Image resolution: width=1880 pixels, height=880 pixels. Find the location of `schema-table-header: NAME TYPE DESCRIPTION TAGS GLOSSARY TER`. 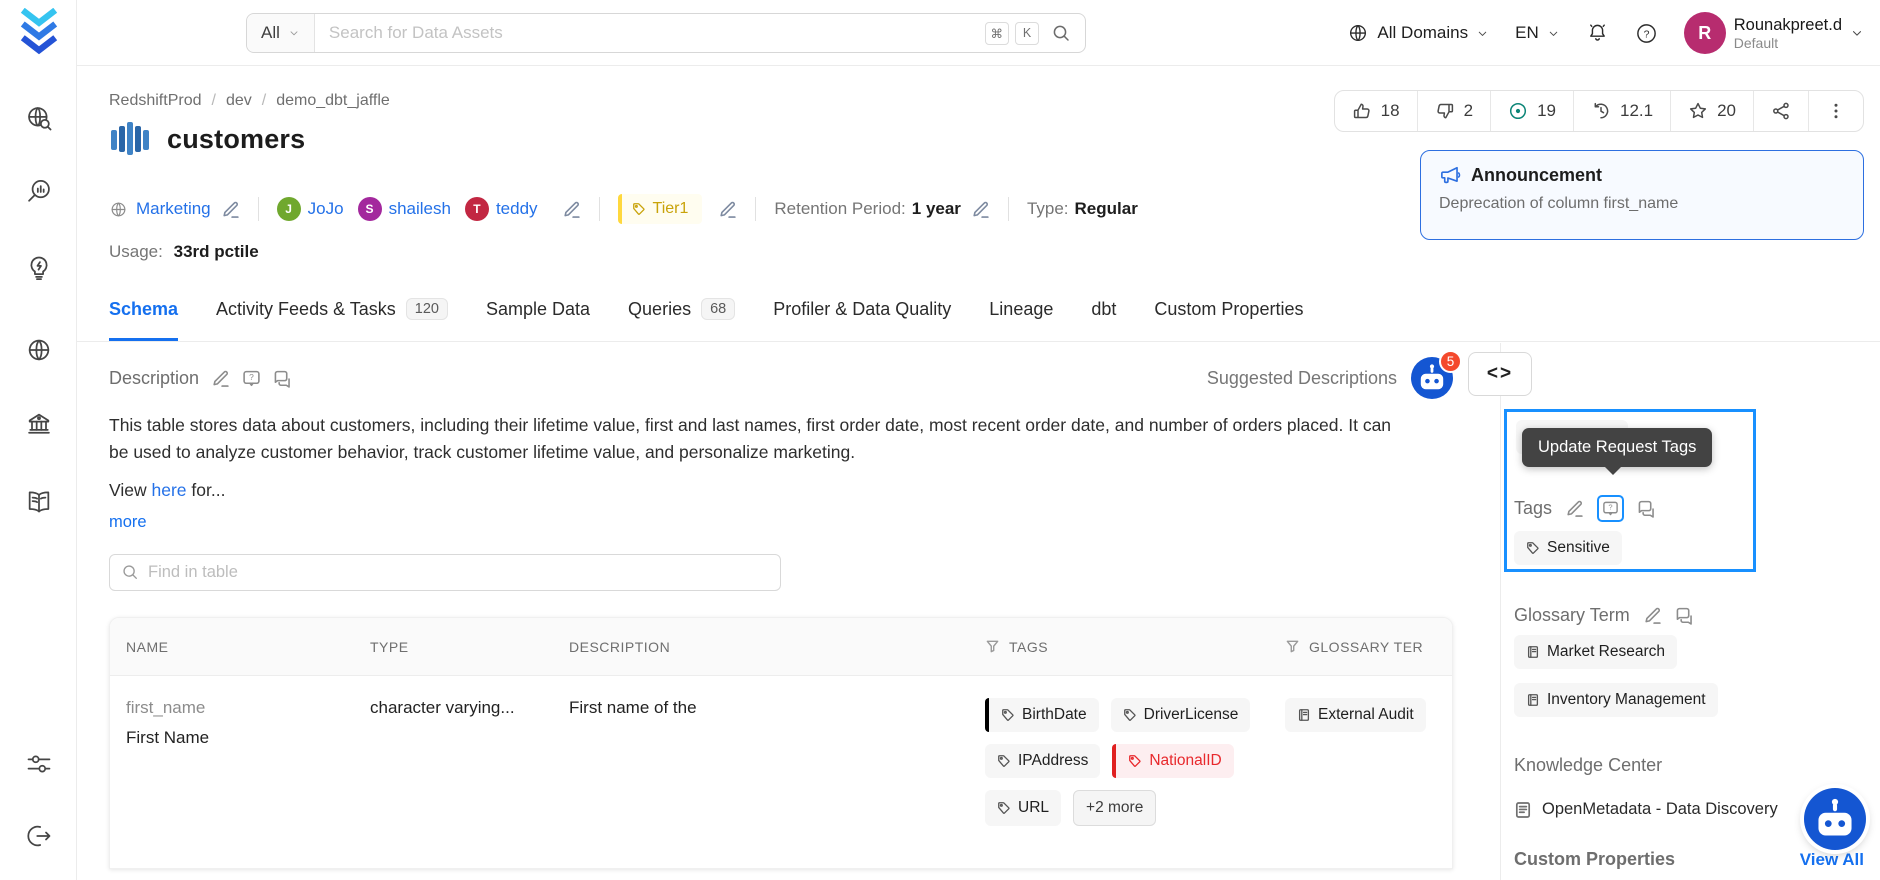

schema-table-header: NAME TYPE DESCRIPTION TAGS GLOSSARY TER is located at coordinates (781, 647).